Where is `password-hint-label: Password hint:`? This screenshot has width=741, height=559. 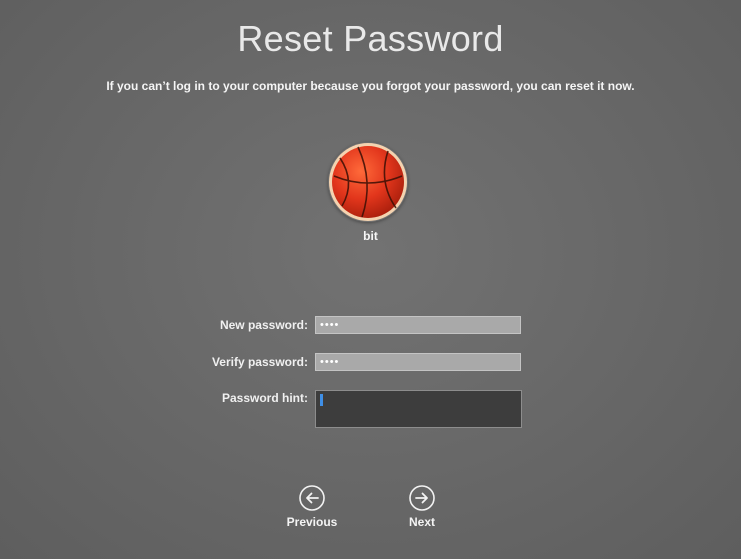 password-hint-label: Password hint: is located at coordinates (264, 398).